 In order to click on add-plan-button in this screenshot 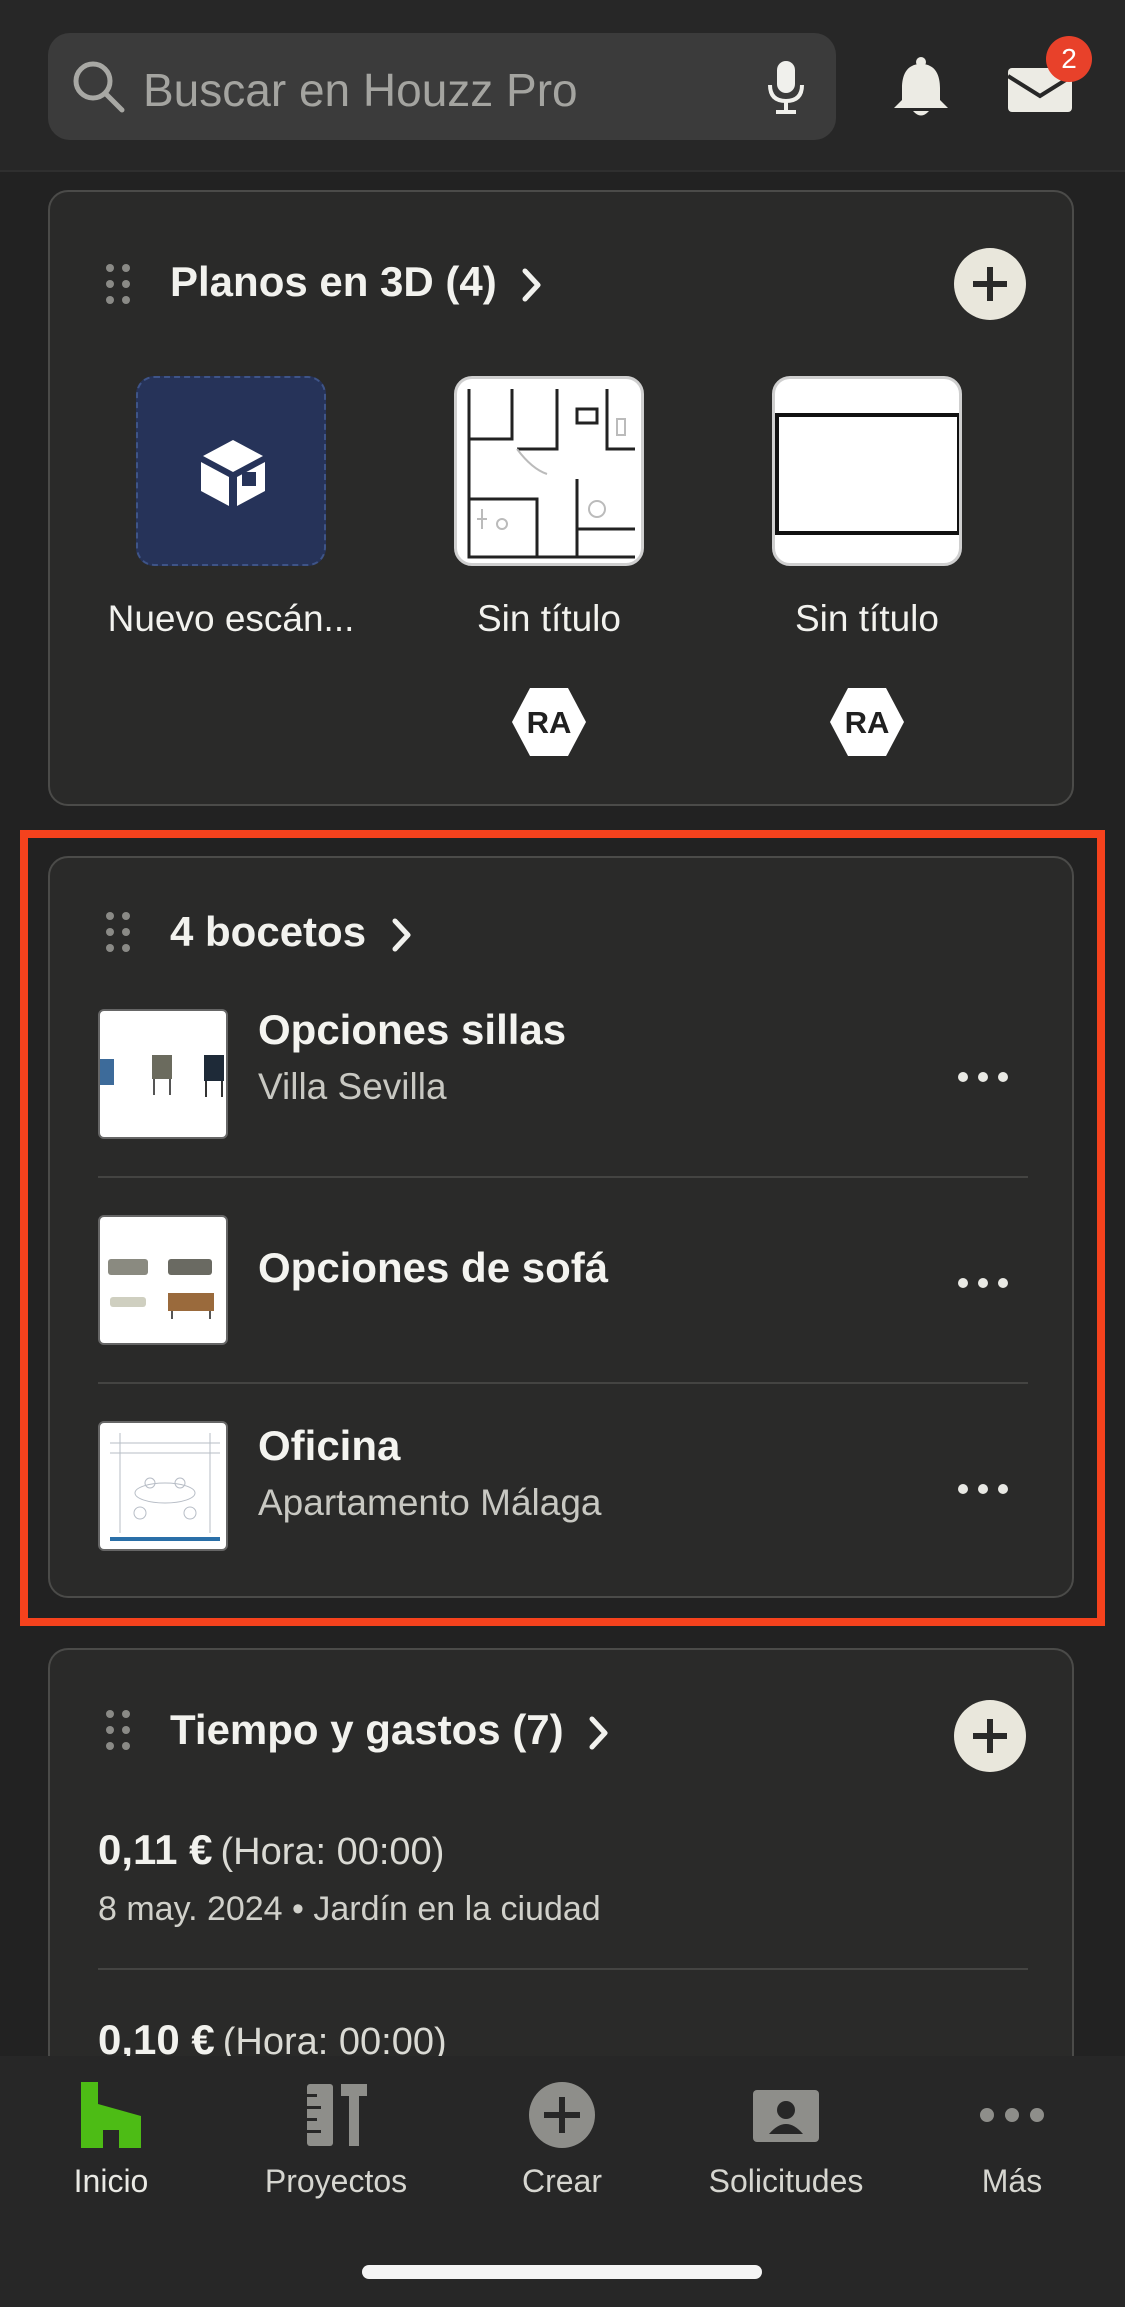, I will do `click(990, 284)`.